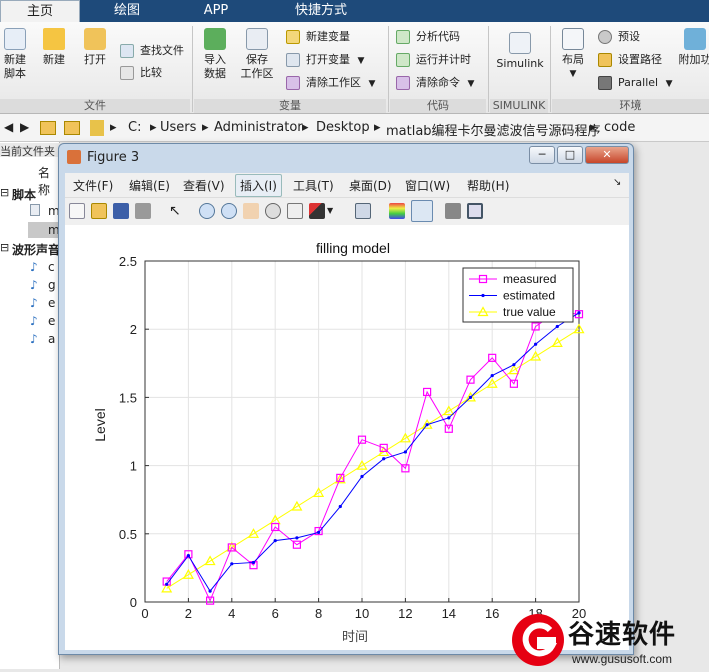 This screenshot has height=672, width=709. I want to click on menu-insert: 插入(I), so click(258, 185).